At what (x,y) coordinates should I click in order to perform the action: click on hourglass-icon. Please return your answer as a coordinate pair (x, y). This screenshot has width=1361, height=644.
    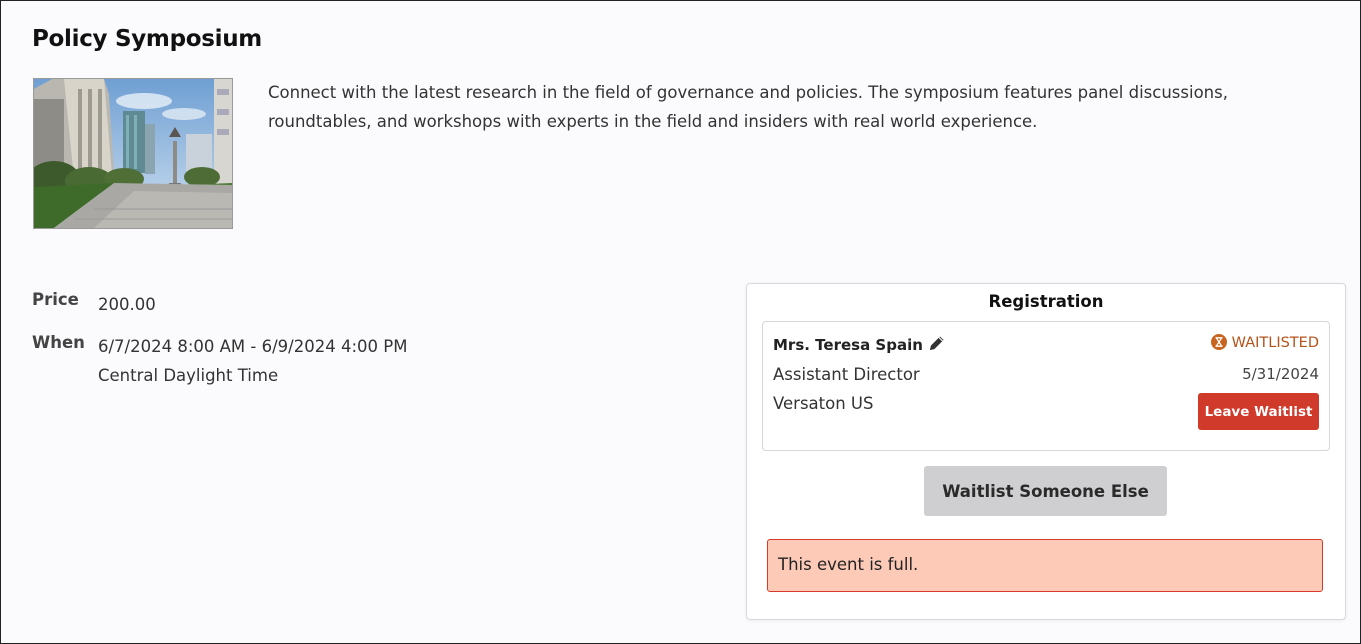
    Looking at the image, I should click on (1218, 342).